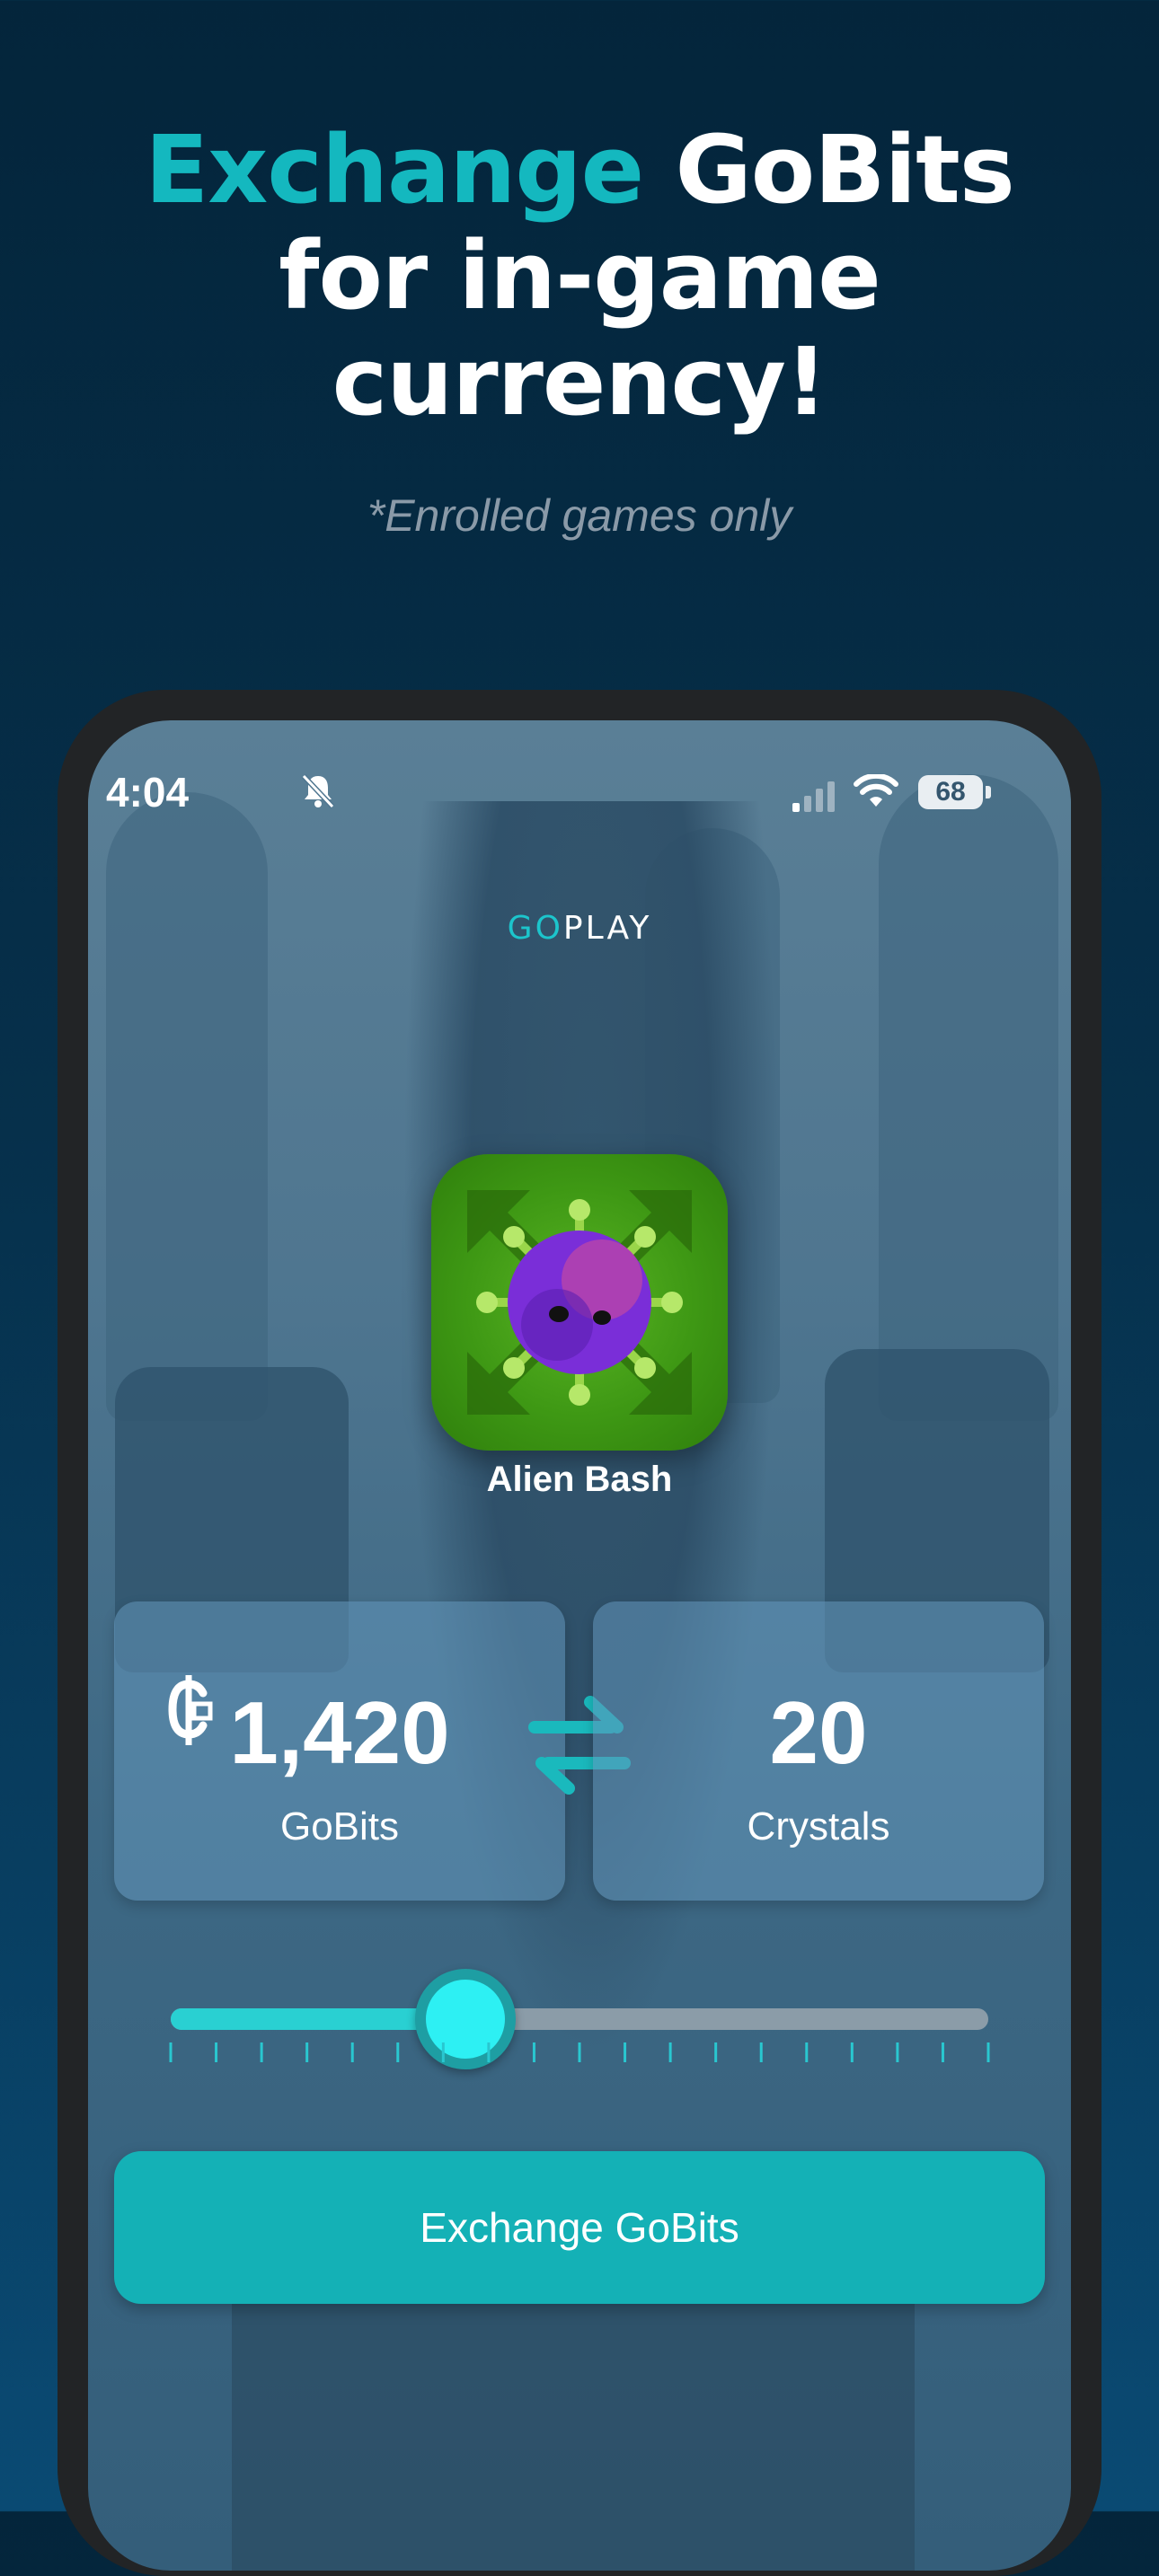 The image size is (1159, 2576). Describe the element at coordinates (813, 796) in the screenshot. I see `cellular-signal-icon` at that location.